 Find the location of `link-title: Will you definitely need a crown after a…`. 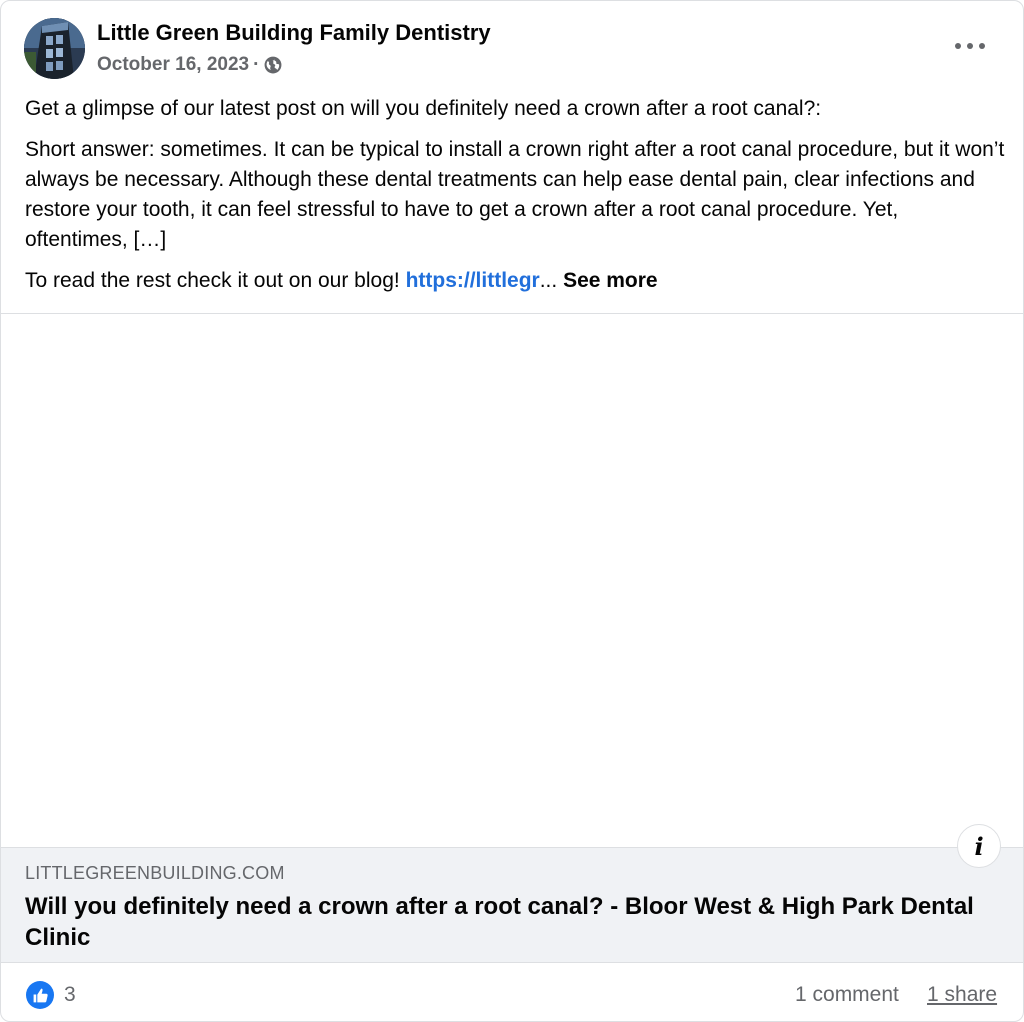

link-title: Will you definitely need a crown after a… is located at coordinates (499, 922).